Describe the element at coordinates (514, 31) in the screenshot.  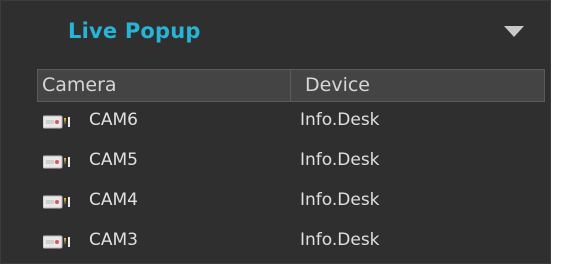
I see `chevron-down-icon` at that location.